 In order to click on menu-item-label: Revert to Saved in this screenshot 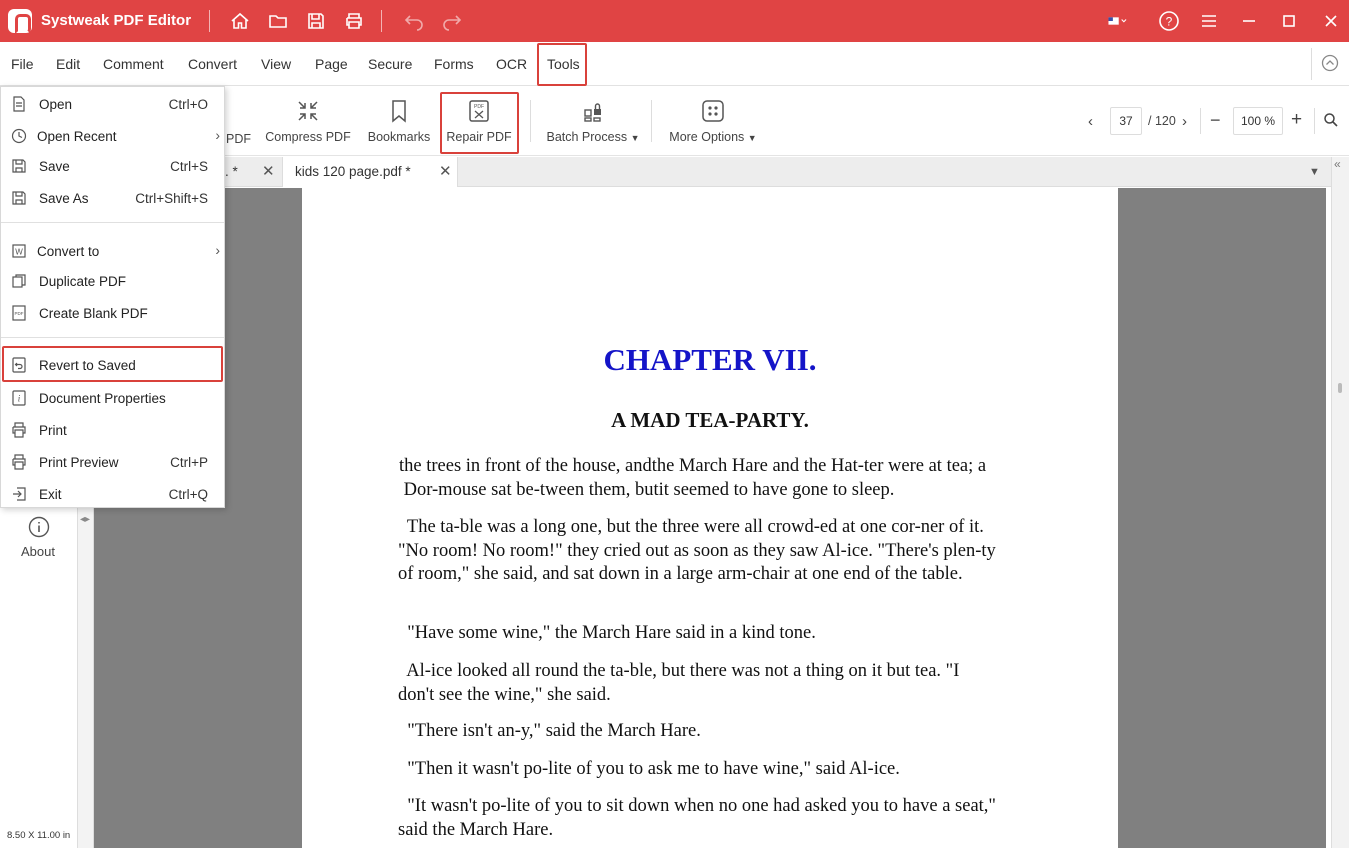, I will do `click(87, 365)`.